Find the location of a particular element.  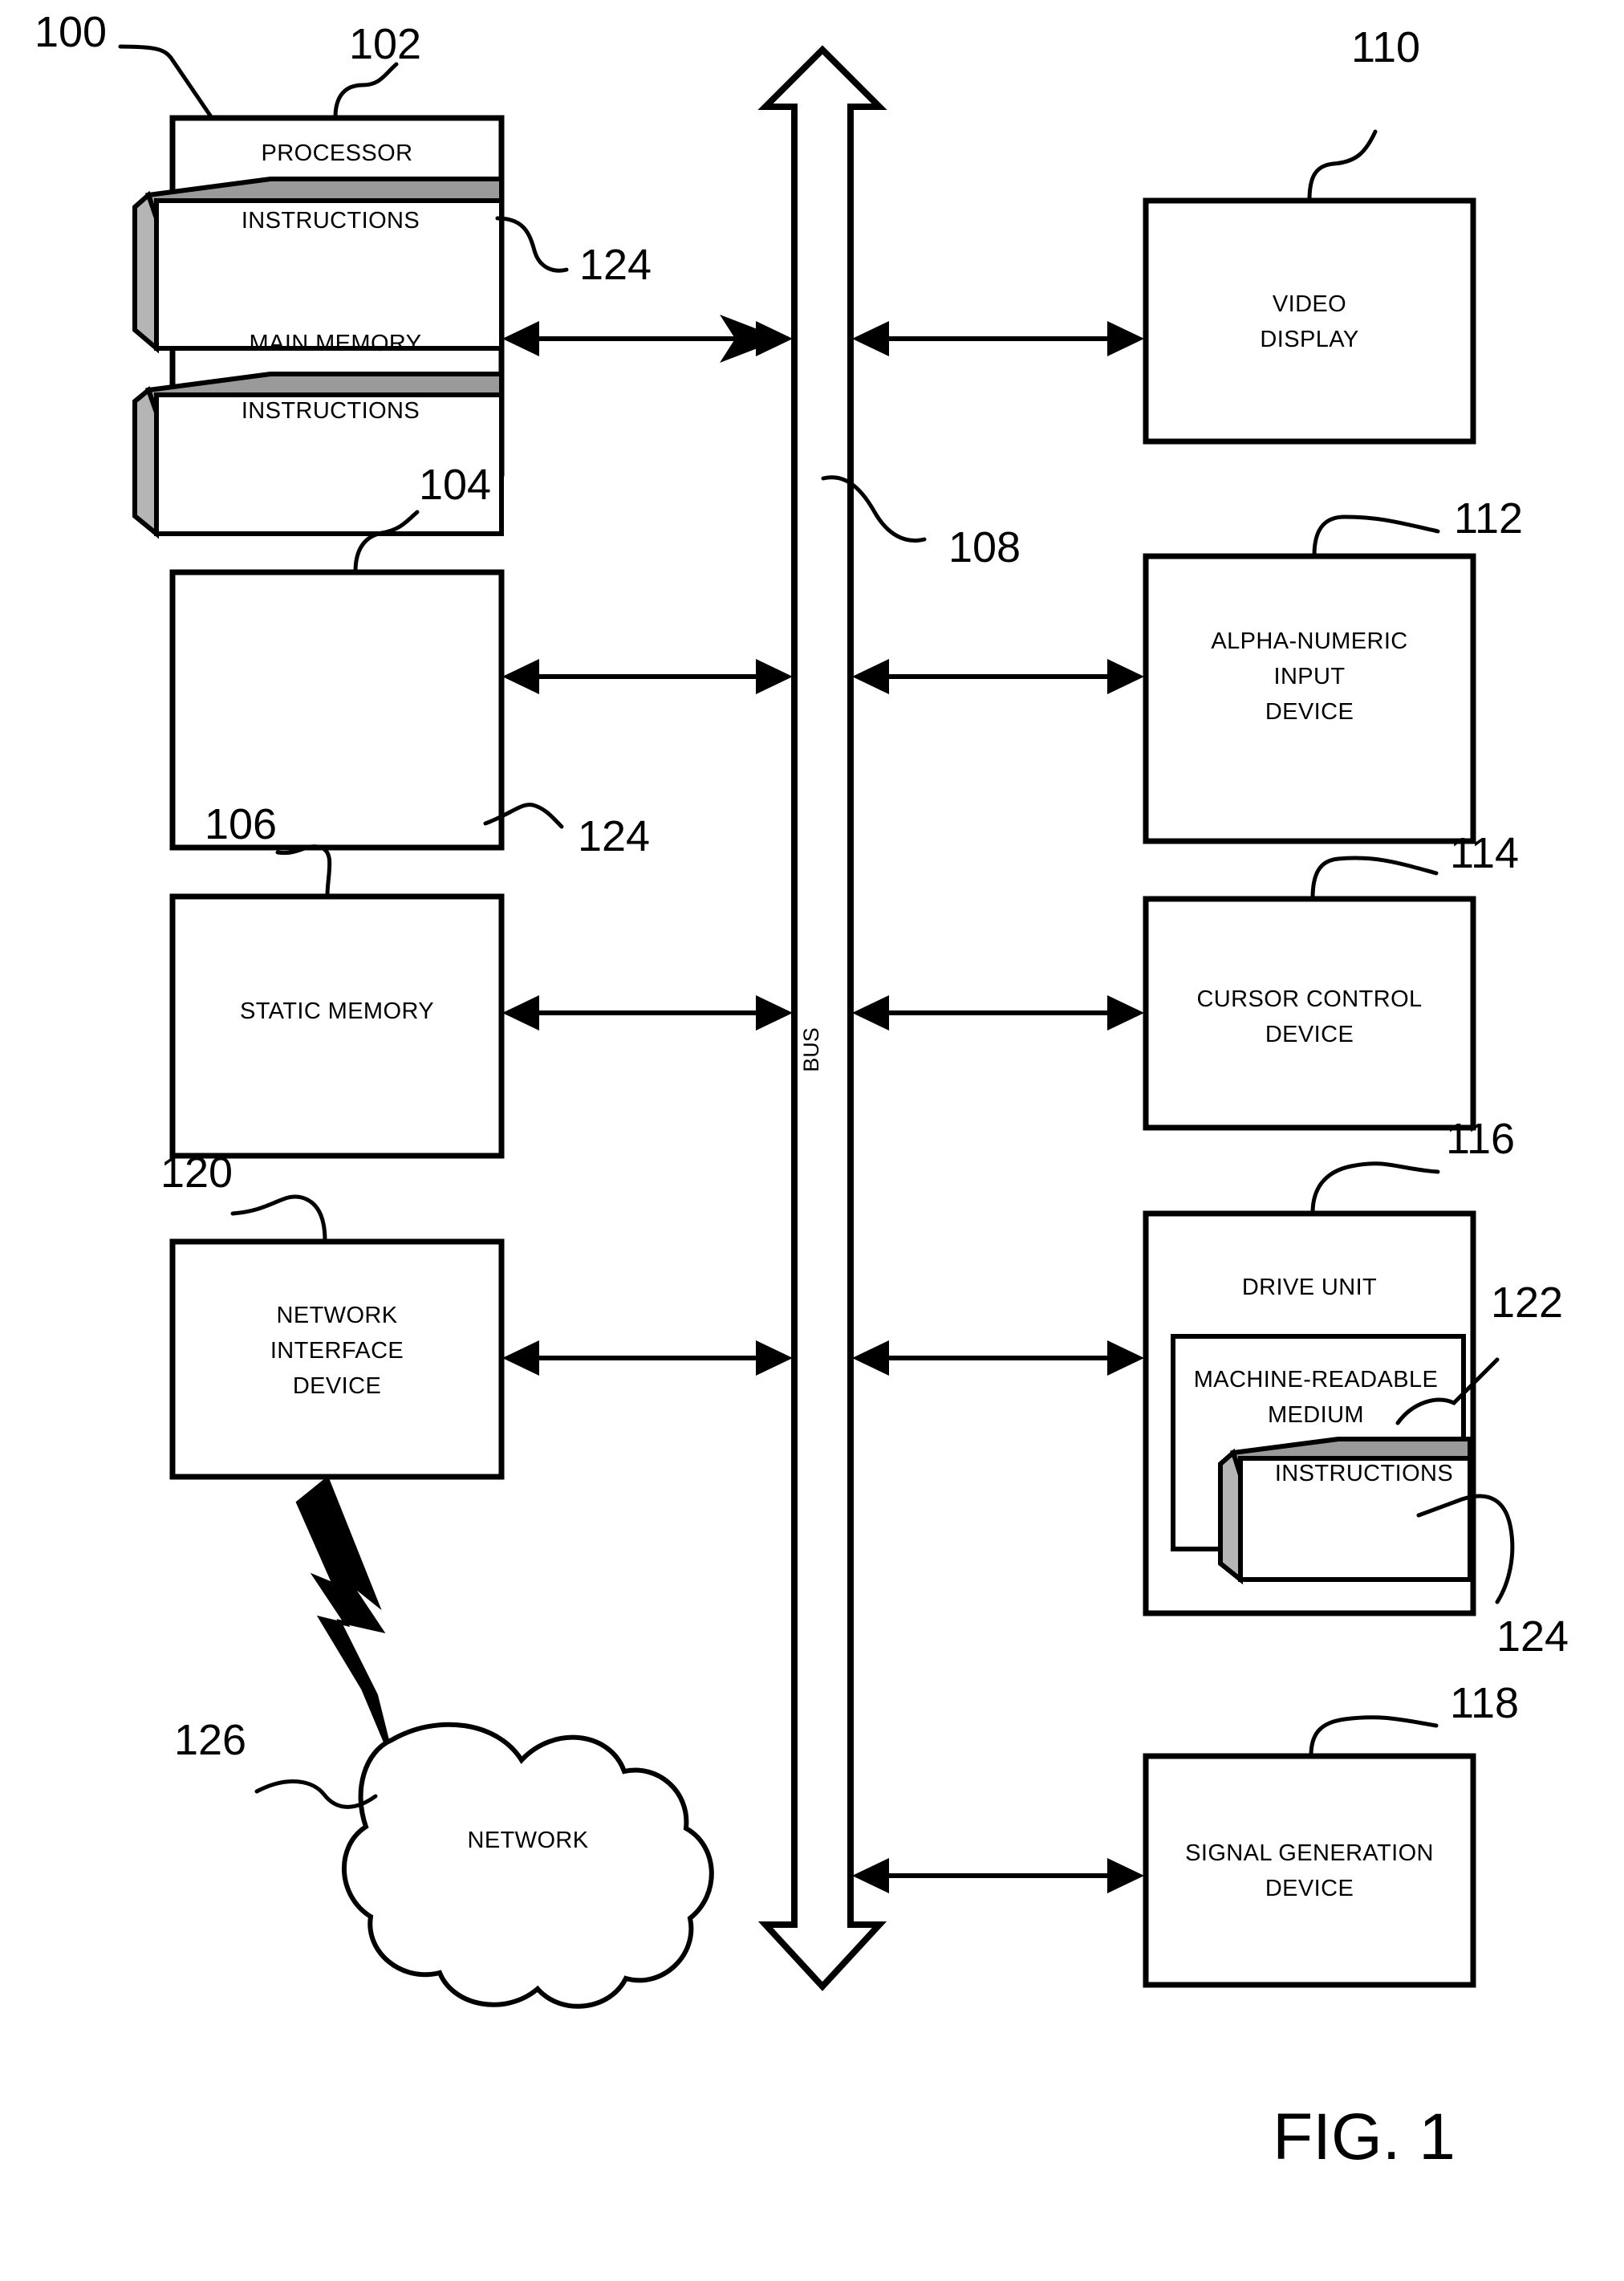

processor-instructions-label: INSTRUCTIONS is located at coordinates (331, 221).